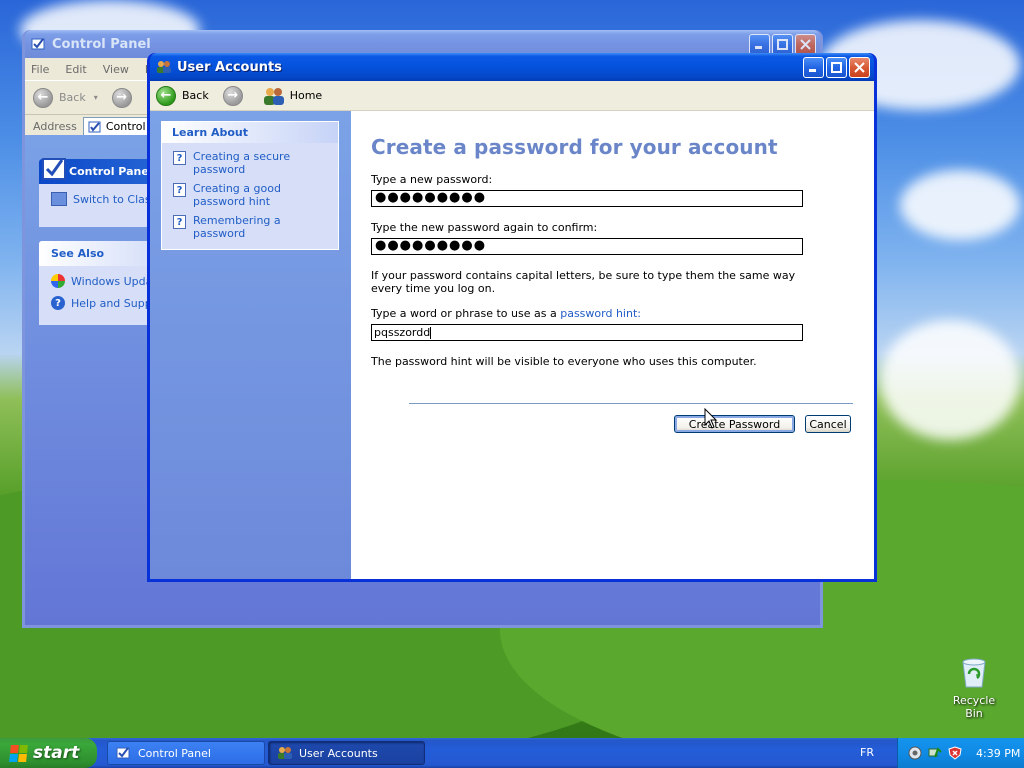 This screenshot has width=1024, height=768. Describe the element at coordinates (974, 673) in the screenshot. I see `recycle-bin-icon` at that location.